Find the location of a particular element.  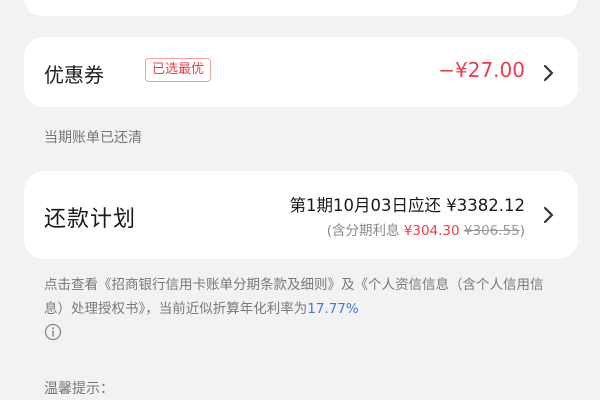

annual-rate: 17.77% is located at coordinates (333, 309).